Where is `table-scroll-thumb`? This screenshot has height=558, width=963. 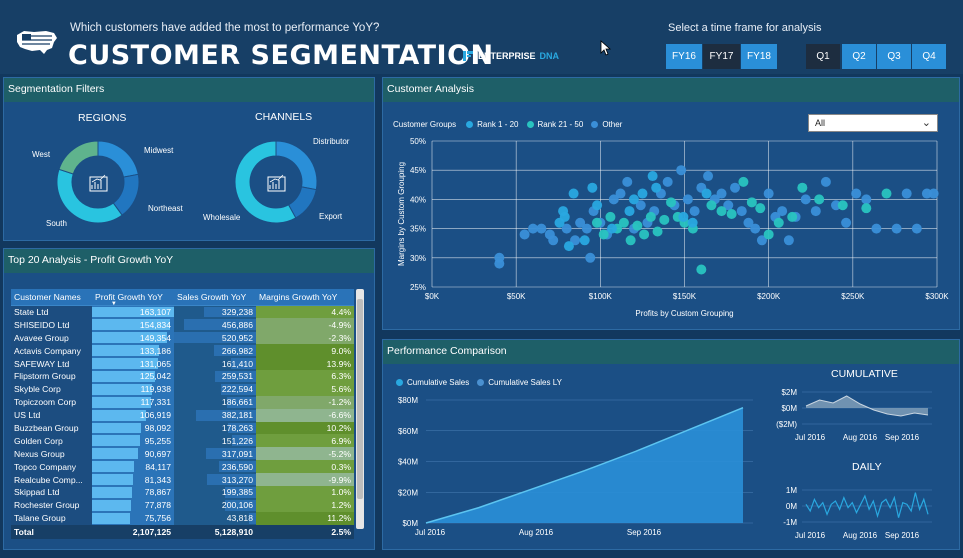
table-scroll-thumb is located at coordinates (360, 399).